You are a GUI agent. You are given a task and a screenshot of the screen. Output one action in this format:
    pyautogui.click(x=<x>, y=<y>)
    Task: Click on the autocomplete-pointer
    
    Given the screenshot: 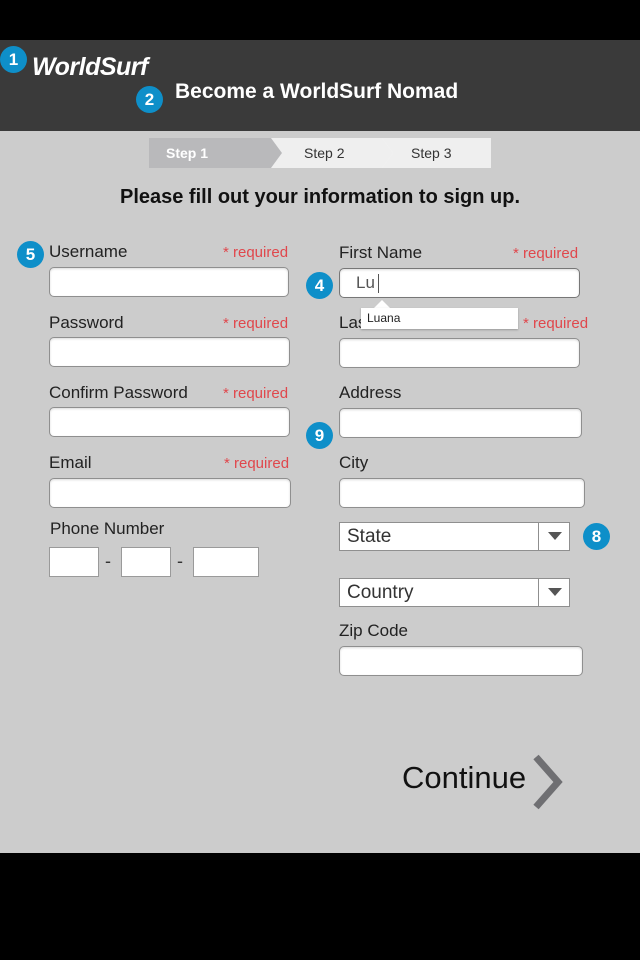 What is the action you would take?
    pyautogui.click(x=382, y=304)
    